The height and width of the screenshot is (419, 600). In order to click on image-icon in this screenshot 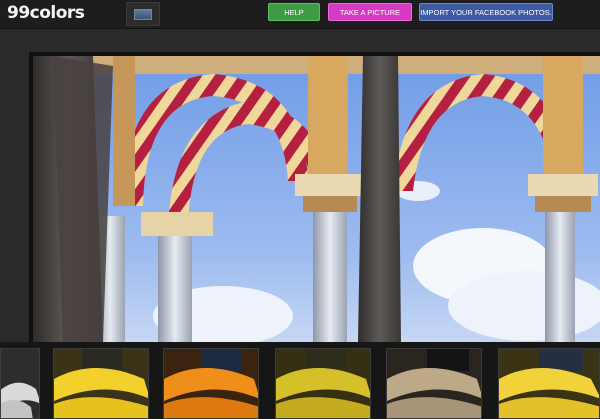, I will do `click(143, 14)`.